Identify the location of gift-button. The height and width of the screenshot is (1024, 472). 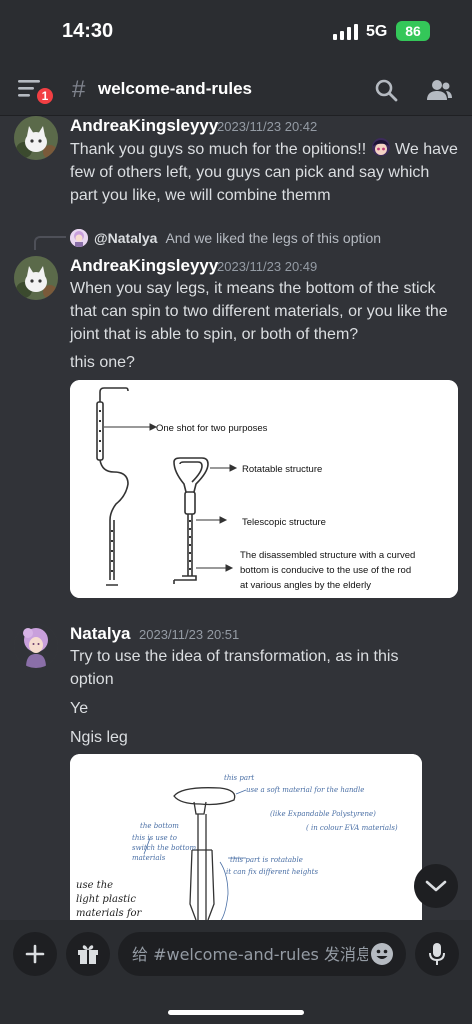
(88, 954).